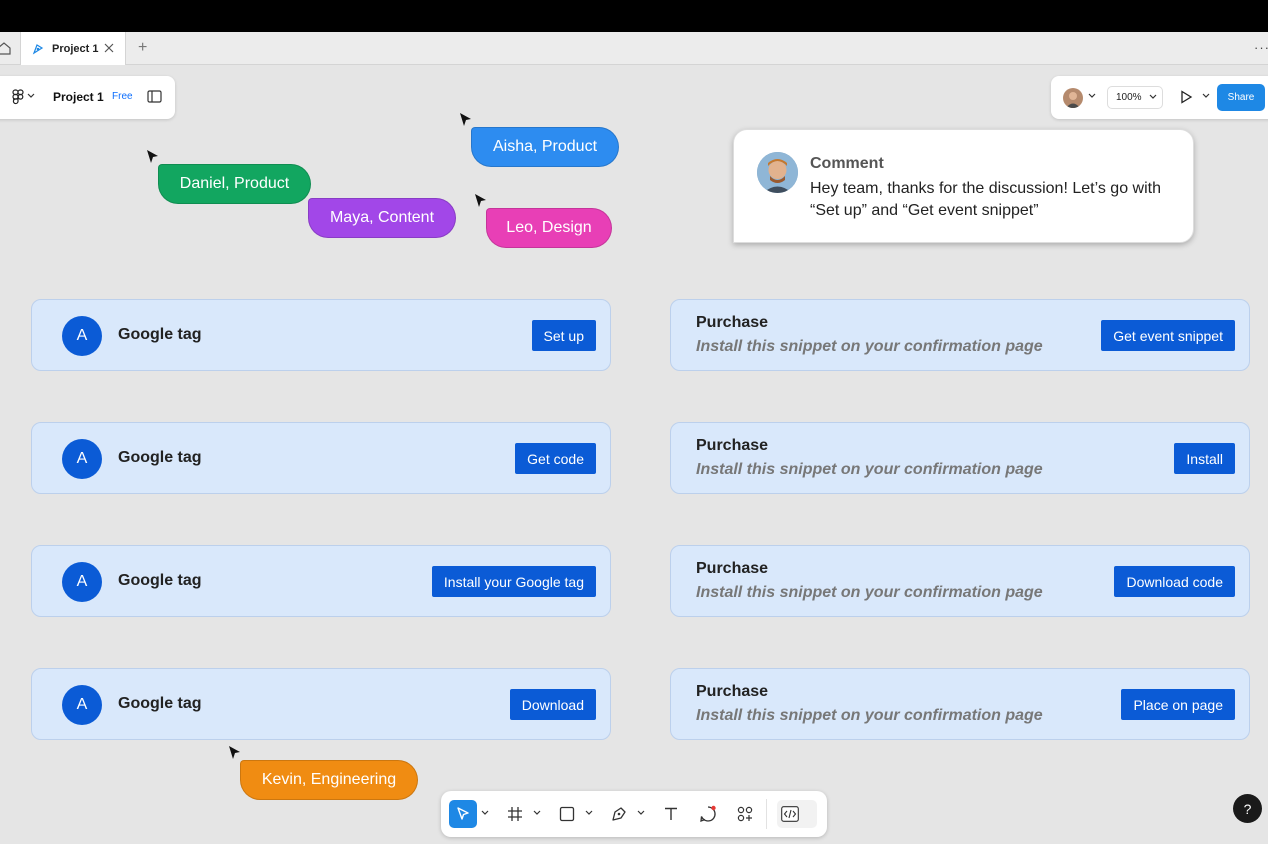 The width and height of the screenshot is (1268, 844). I want to click on help-button: ?, so click(1247, 808).